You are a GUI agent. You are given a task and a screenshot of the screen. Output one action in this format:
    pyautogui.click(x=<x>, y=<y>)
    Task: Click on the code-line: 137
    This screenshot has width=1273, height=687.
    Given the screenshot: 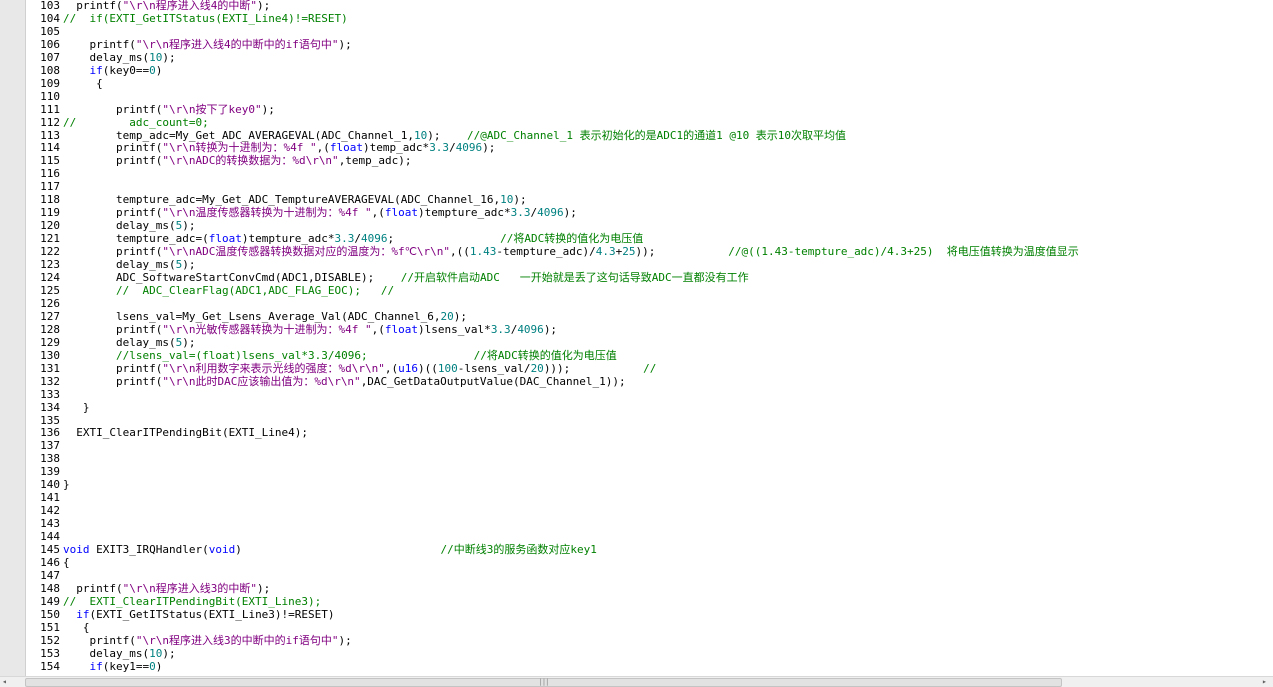 What is the action you would take?
    pyautogui.click(x=636, y=446)
    